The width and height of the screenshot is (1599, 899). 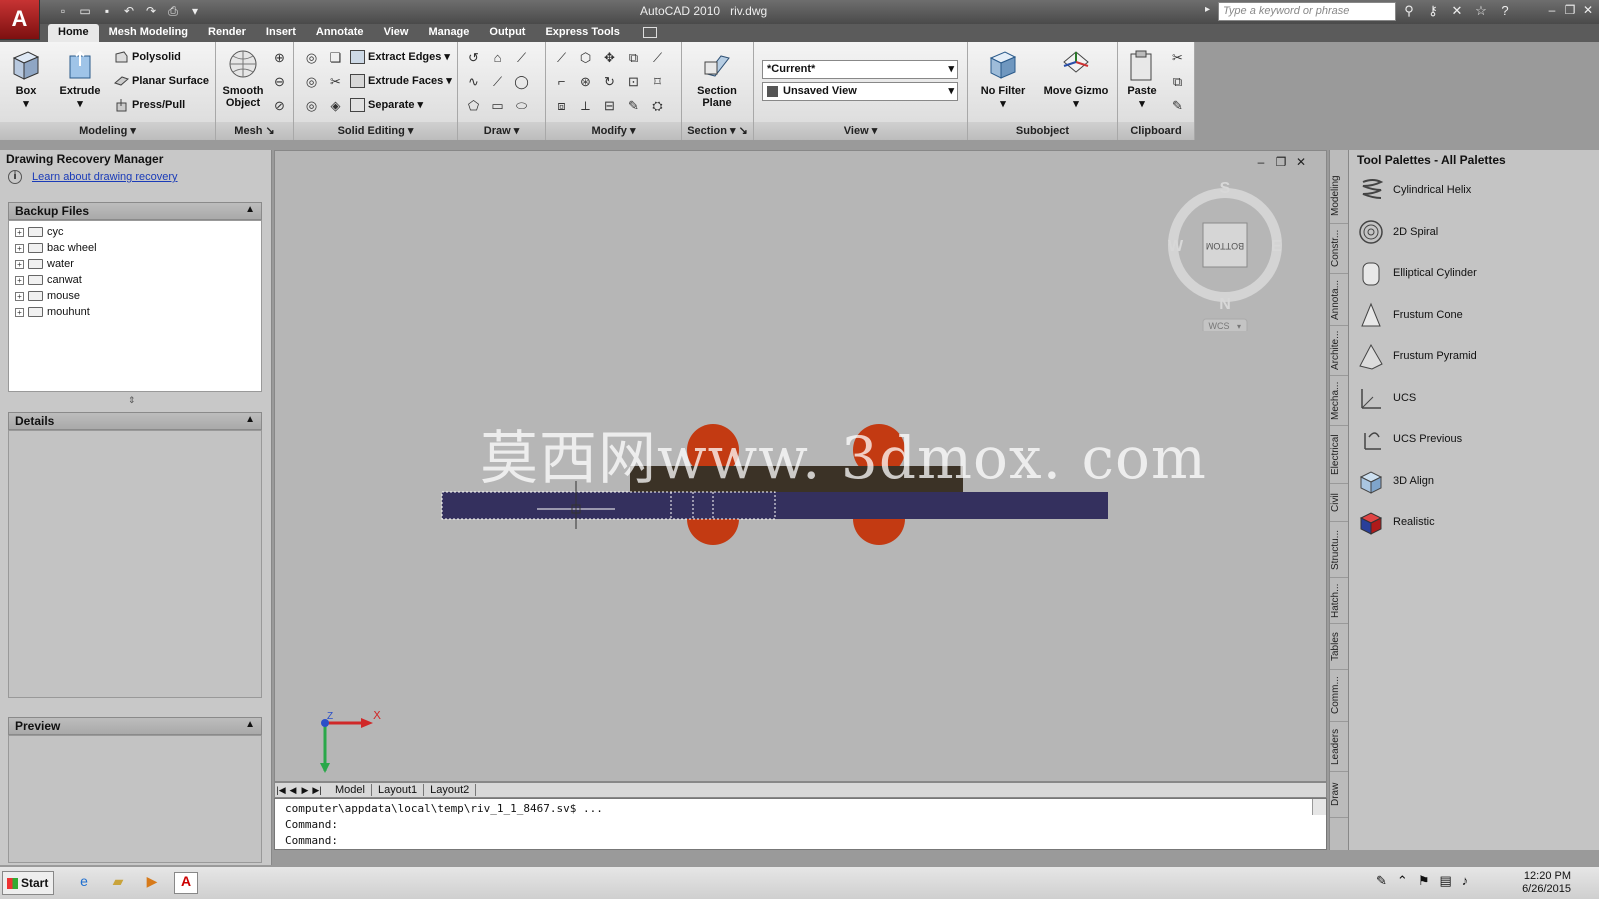 I want to click on 3d-array-icon: ⧉, so click(x=633, y=57).